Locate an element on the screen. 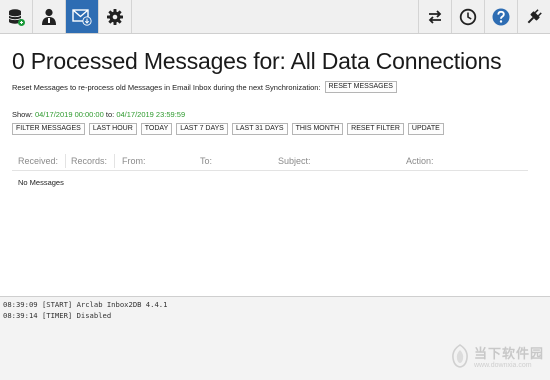 The height and width of the screenshot is (380, 550). column-to: To: is located at coordinates (206, 161).